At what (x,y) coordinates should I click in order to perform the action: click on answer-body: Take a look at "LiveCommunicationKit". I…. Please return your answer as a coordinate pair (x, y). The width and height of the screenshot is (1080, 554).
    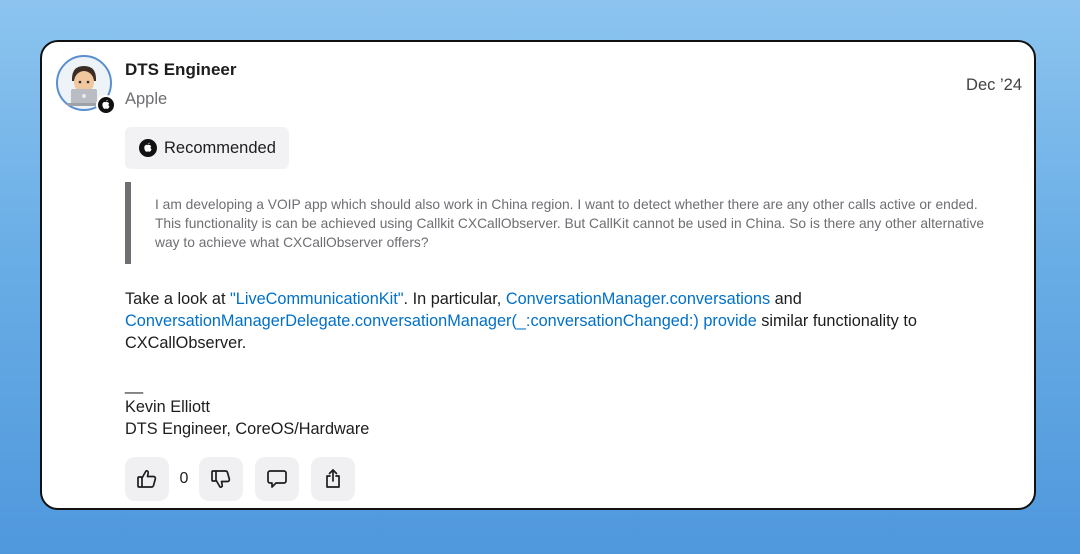
    Looking at the image, I should click on (565, 321).